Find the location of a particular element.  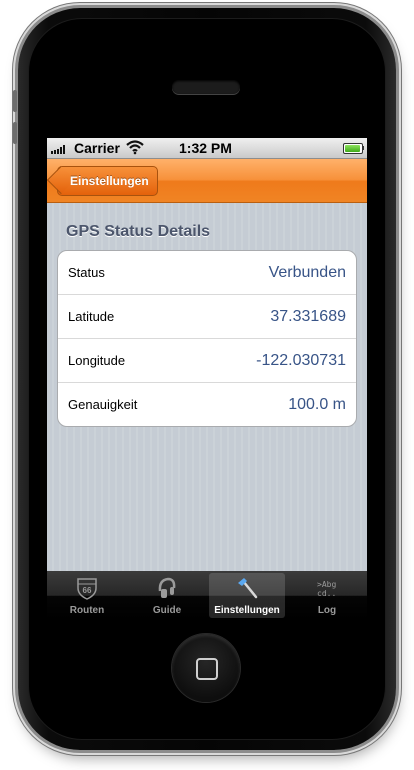

battery-level-fill is located at coordinates (353, 148).